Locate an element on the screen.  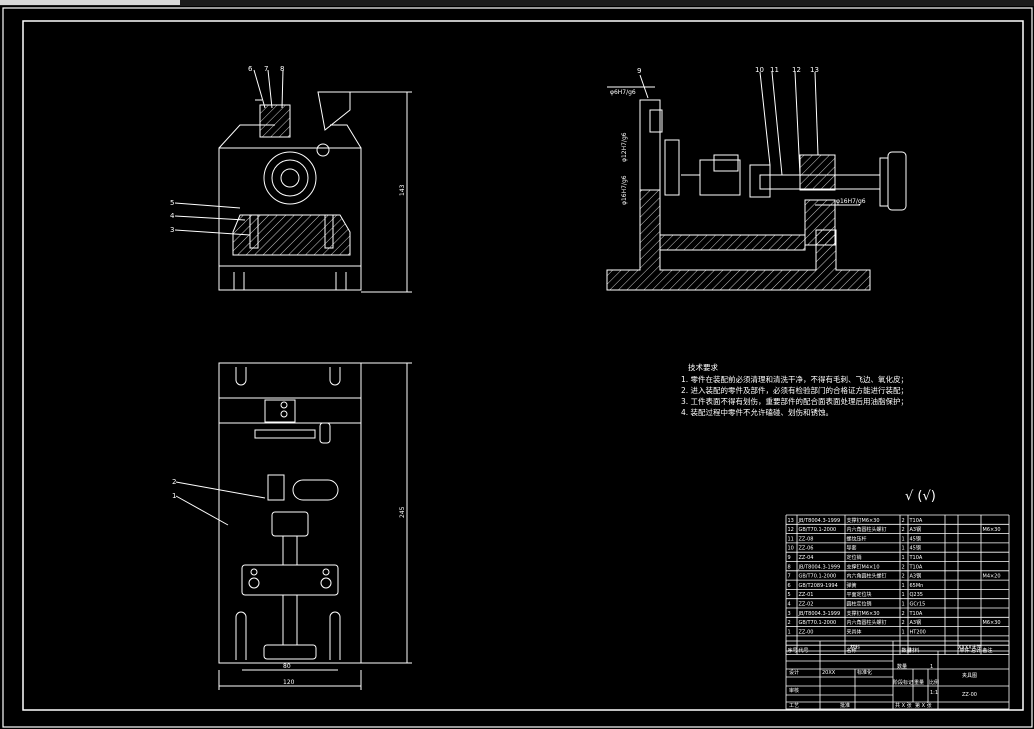
tb-process: 工艺 is located at coordinates (794, 706).